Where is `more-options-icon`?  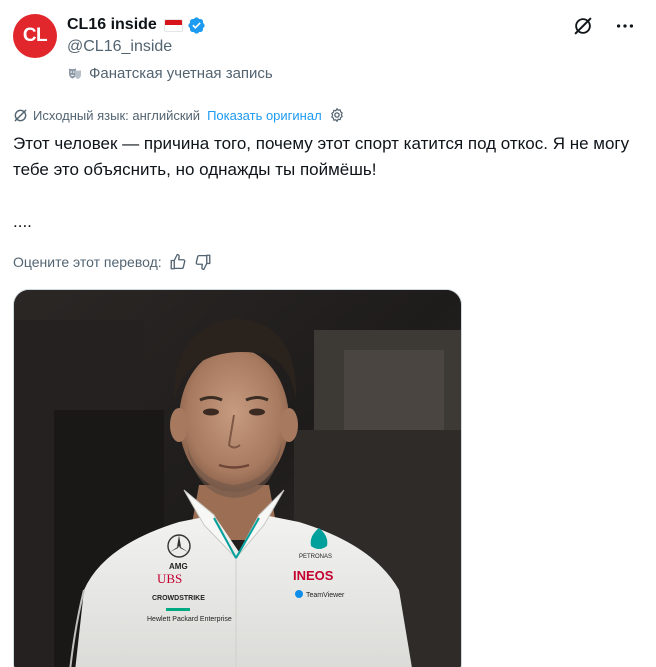 more-options-icon is located at coordinates (625, 26).